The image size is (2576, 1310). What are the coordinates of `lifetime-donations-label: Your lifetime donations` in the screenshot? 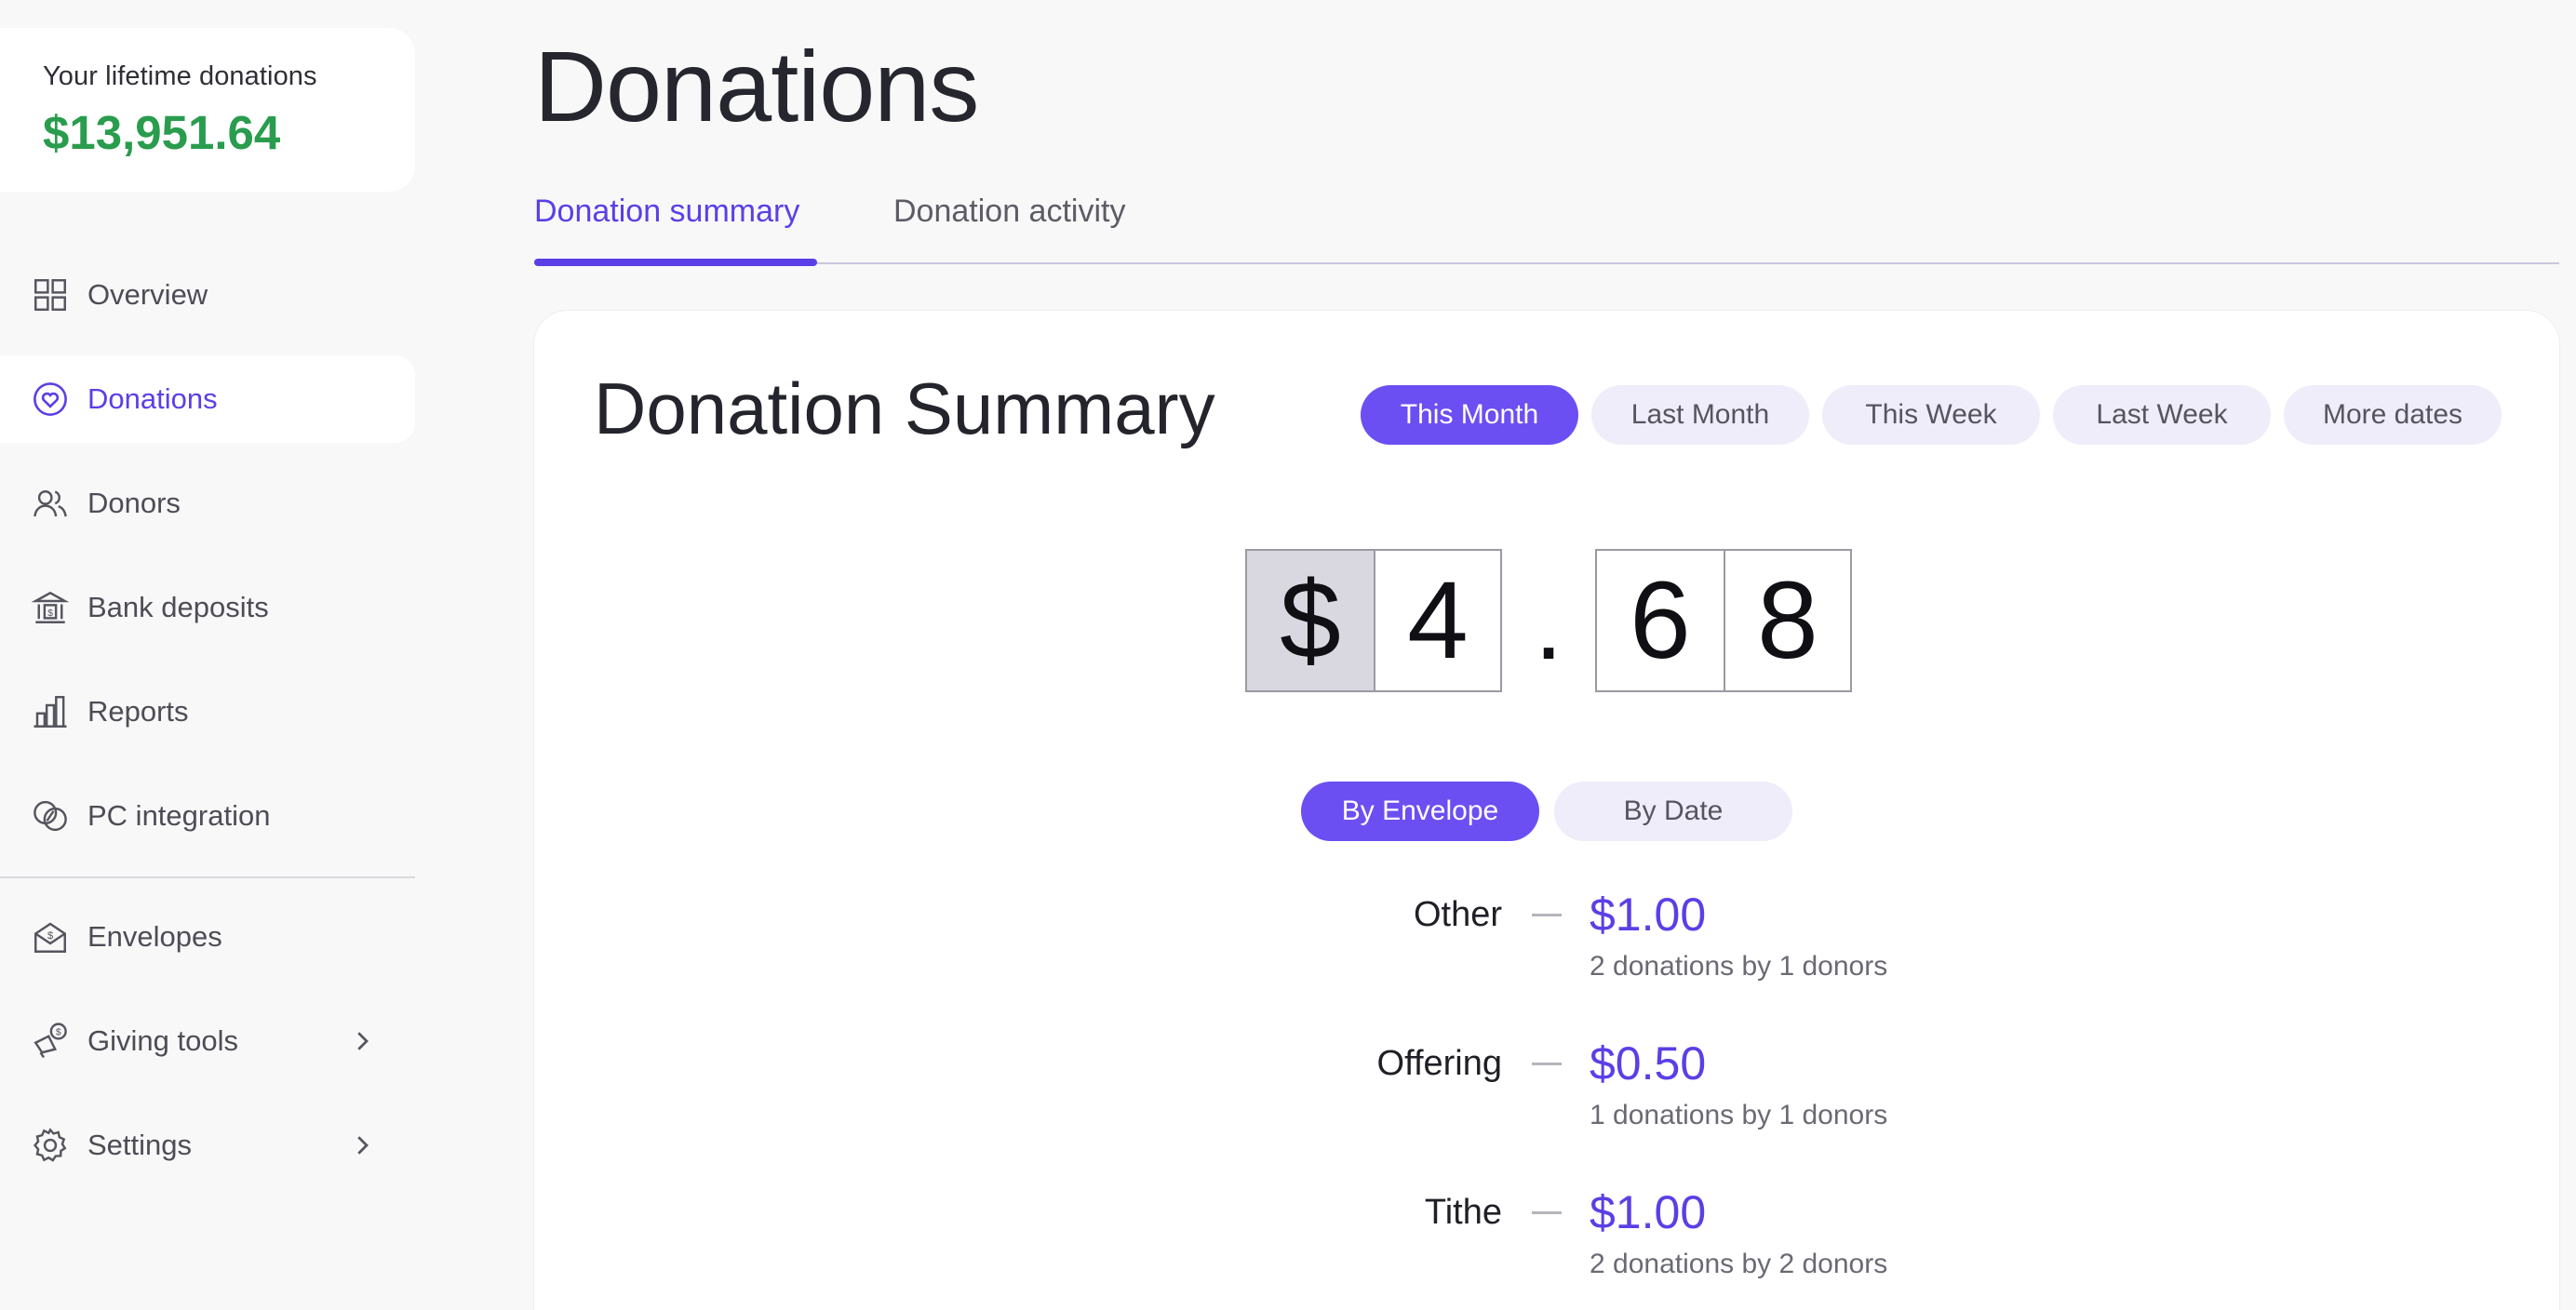 It's located at (180, 76).